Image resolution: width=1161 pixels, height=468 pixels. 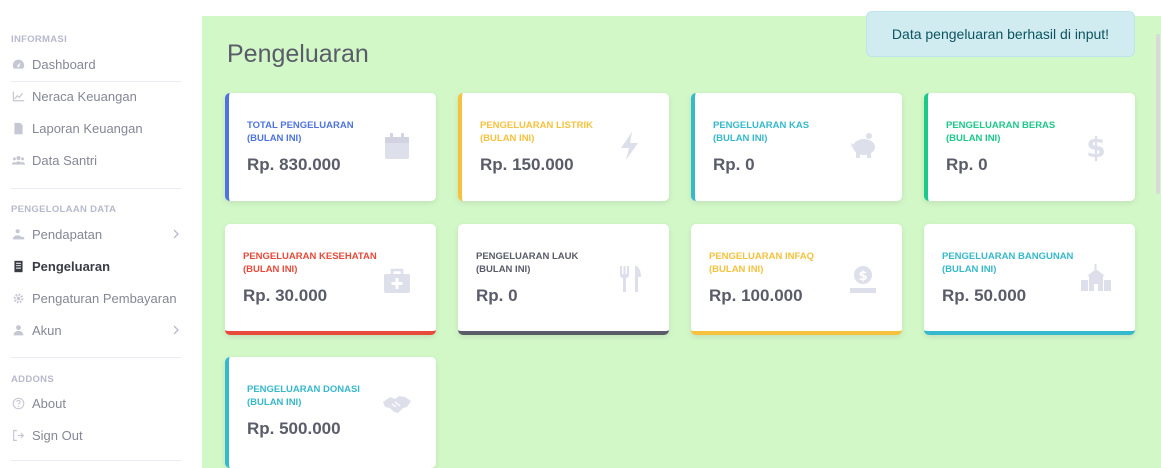 I want to click on sidebar-item-laporan-keuangan: Laporan Keuangan, so click(x=98, y=128).